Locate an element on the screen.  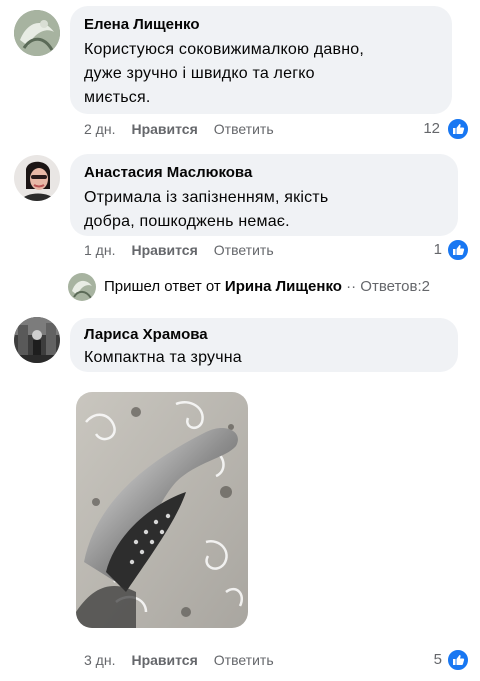
comment-actions: 1 дн. Нравится Ответить is located at coordinates (179, 250).